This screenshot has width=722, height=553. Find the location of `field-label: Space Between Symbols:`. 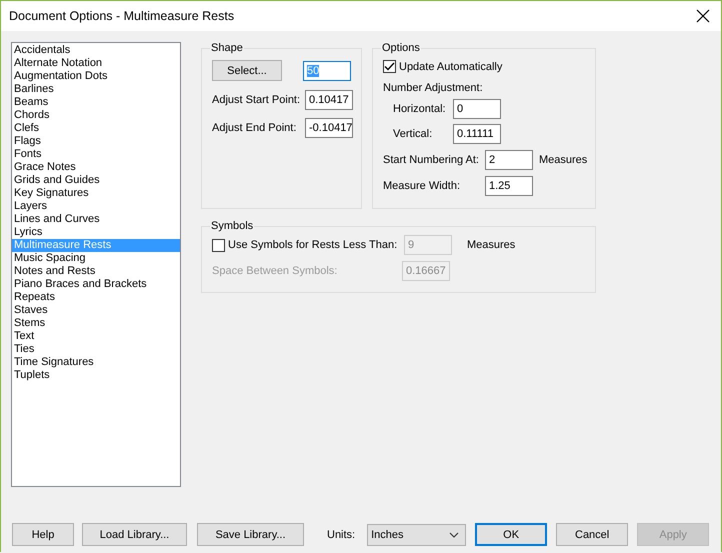

field-label: Space Between Symbols: is located at coordinates (275, 271).